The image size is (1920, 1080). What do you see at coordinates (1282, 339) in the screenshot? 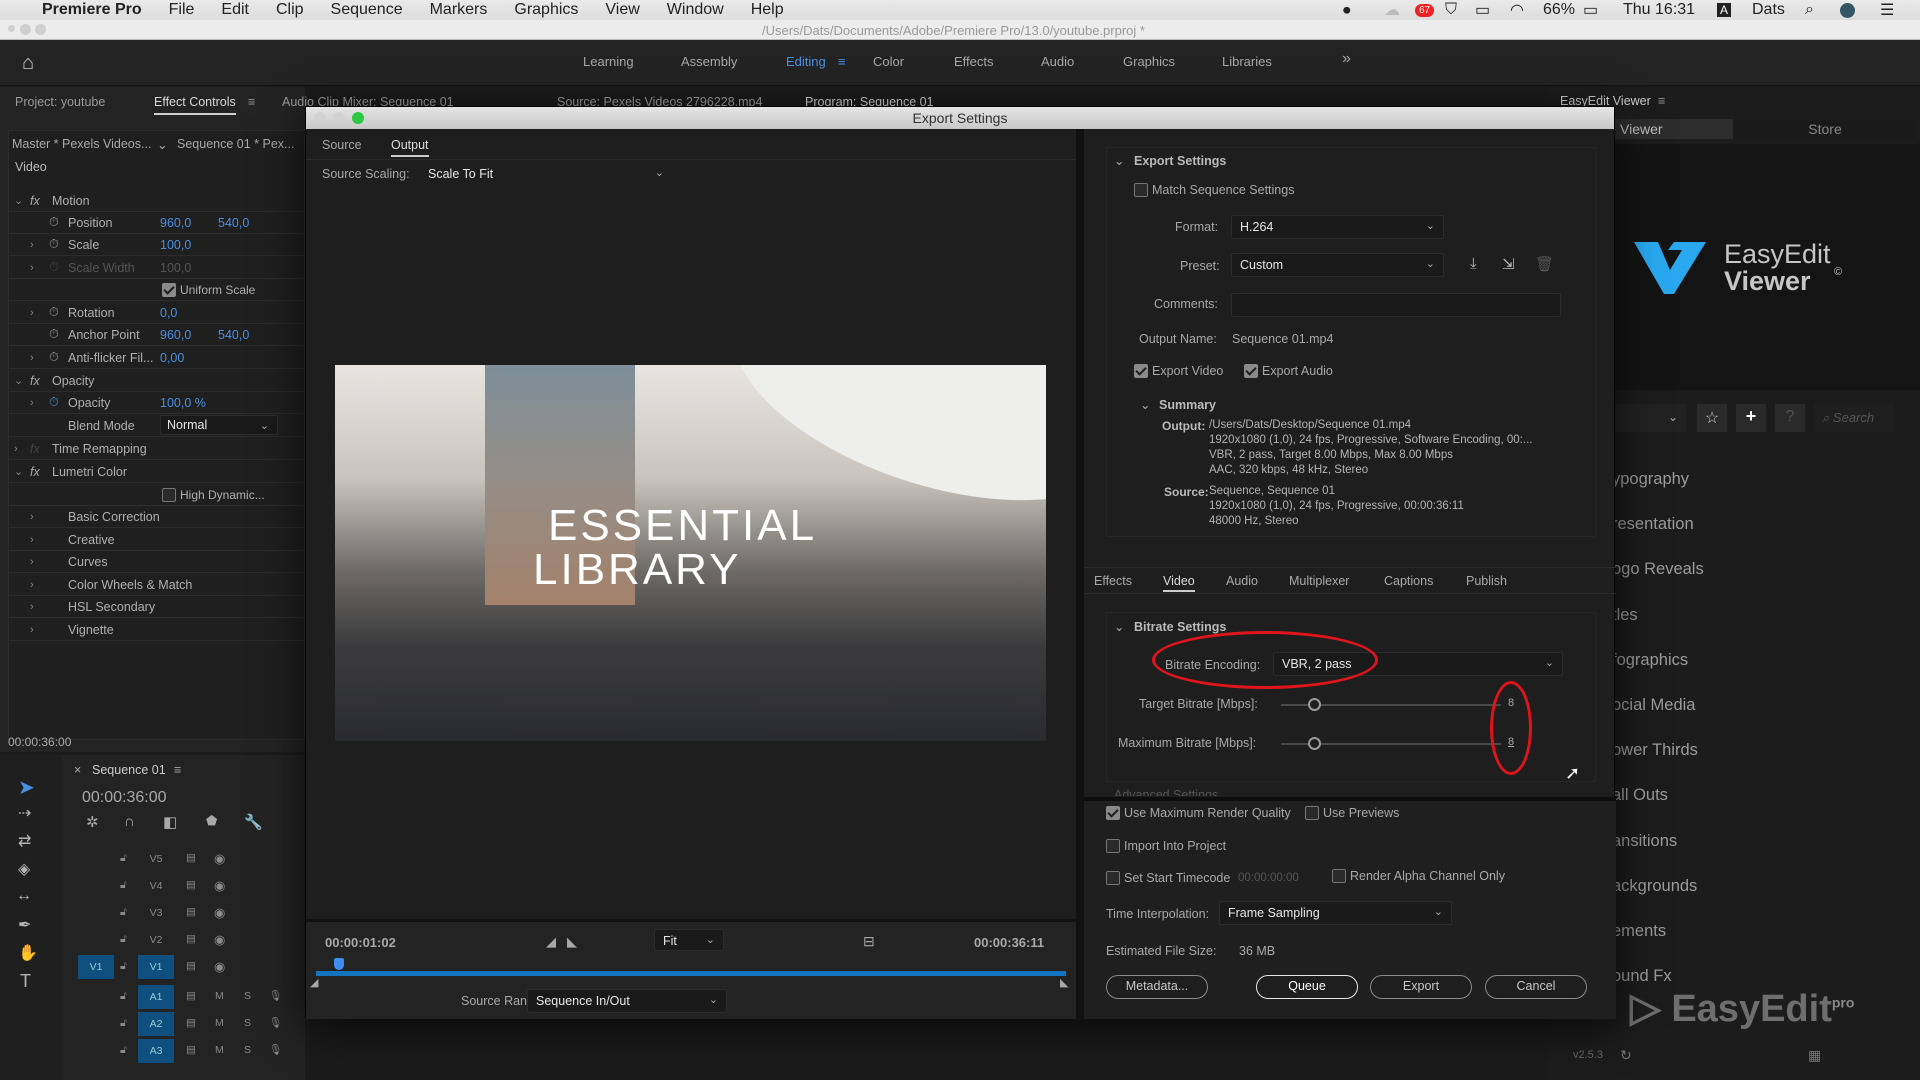
I see `output-name-link: Sequence 01.mp4` at bounding box center [1282, 339].